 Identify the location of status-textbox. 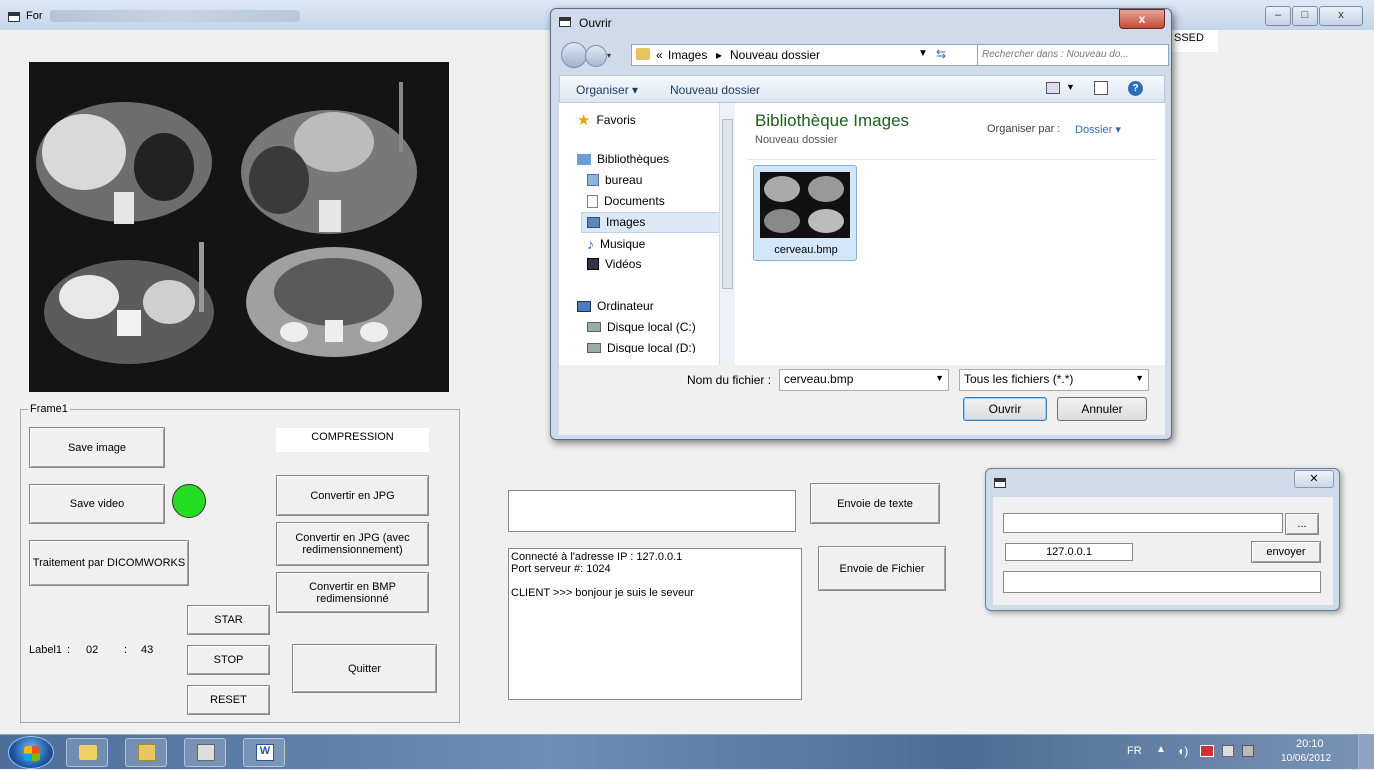
(1162, 582).